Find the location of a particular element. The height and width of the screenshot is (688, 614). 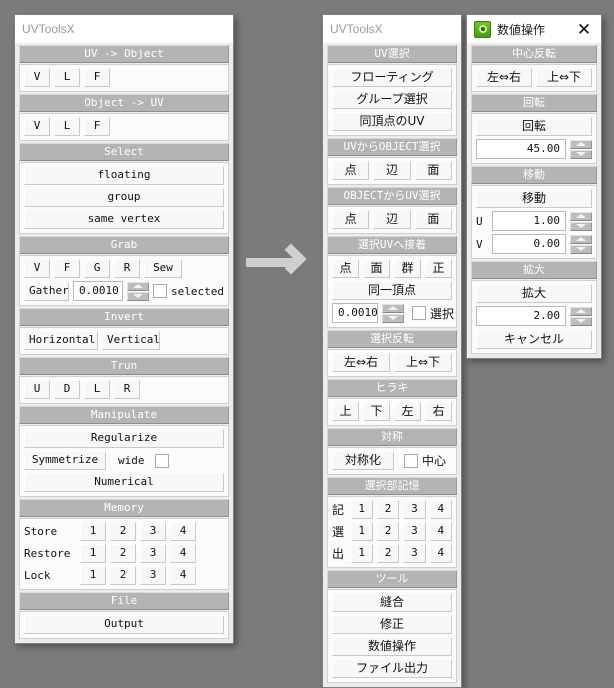

uv-to-object-v-button: V is located at coordinates (37, 77).